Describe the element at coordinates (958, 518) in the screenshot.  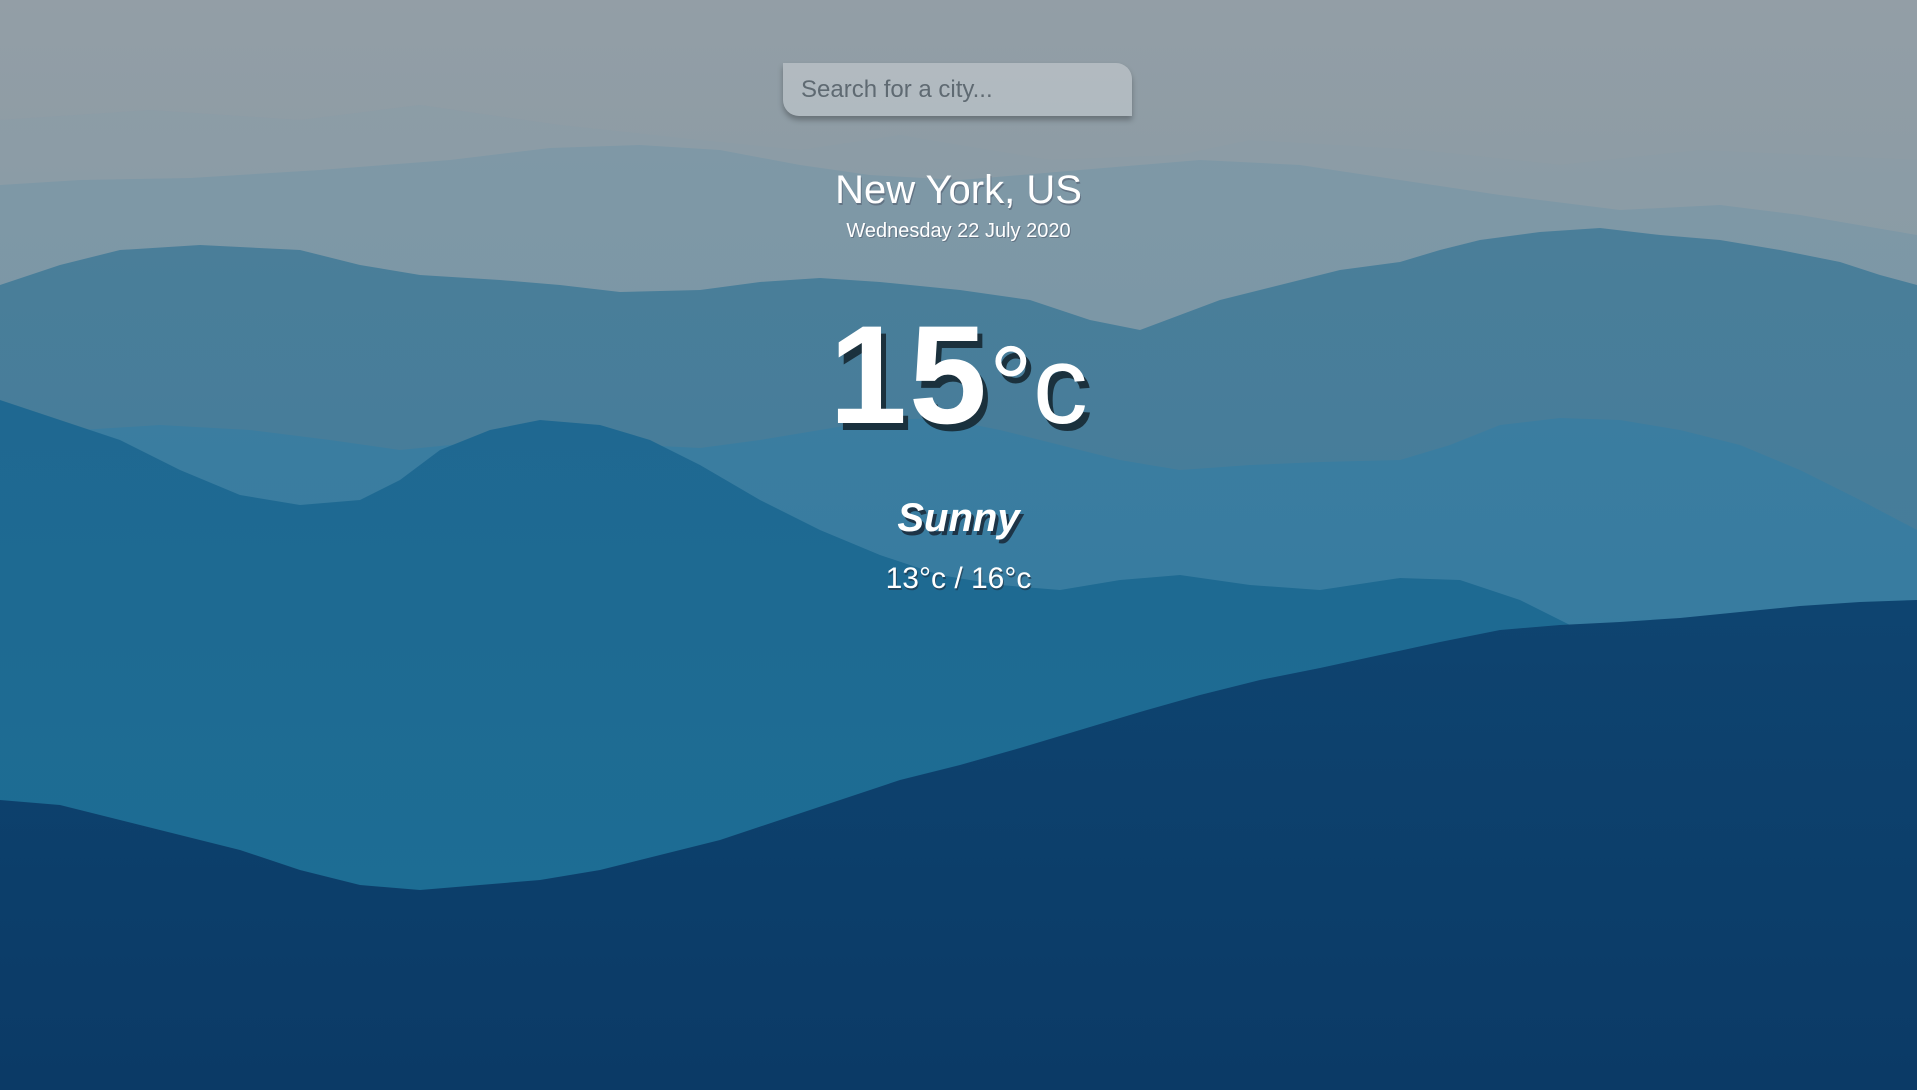
I see `weather-condition: Sunny` at that location.